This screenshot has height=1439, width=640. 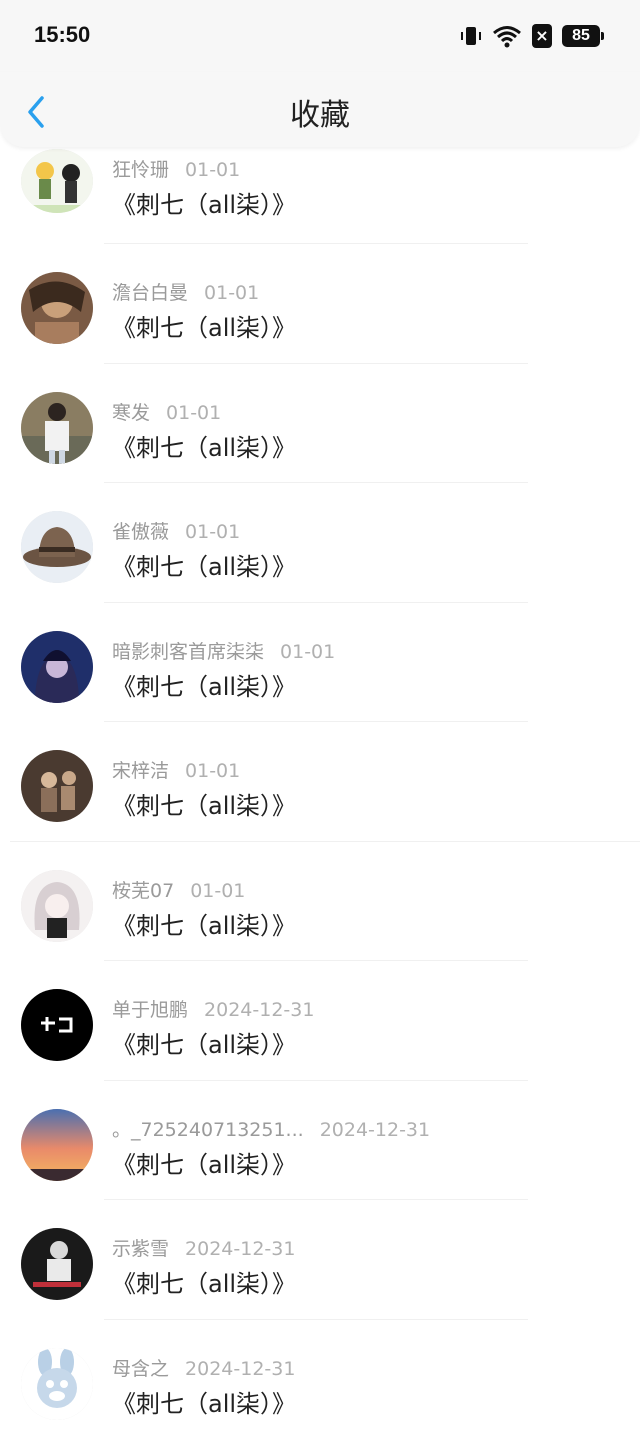 I want to click on vibrate-icon, so click(x=471, y=36).